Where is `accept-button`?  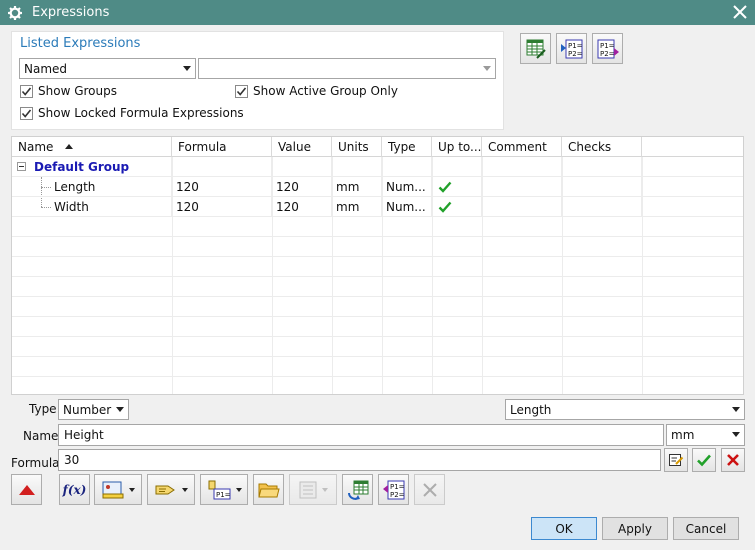 accept-button is located at coordinates (704, 460).